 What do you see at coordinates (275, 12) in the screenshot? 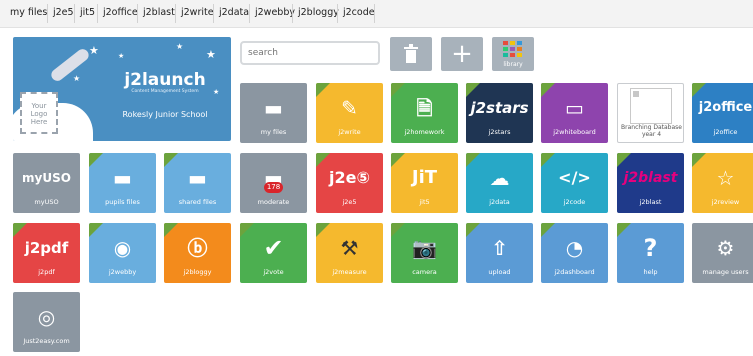
I see `nav-j2webby: j2webby` at bounding box center [275, 12].